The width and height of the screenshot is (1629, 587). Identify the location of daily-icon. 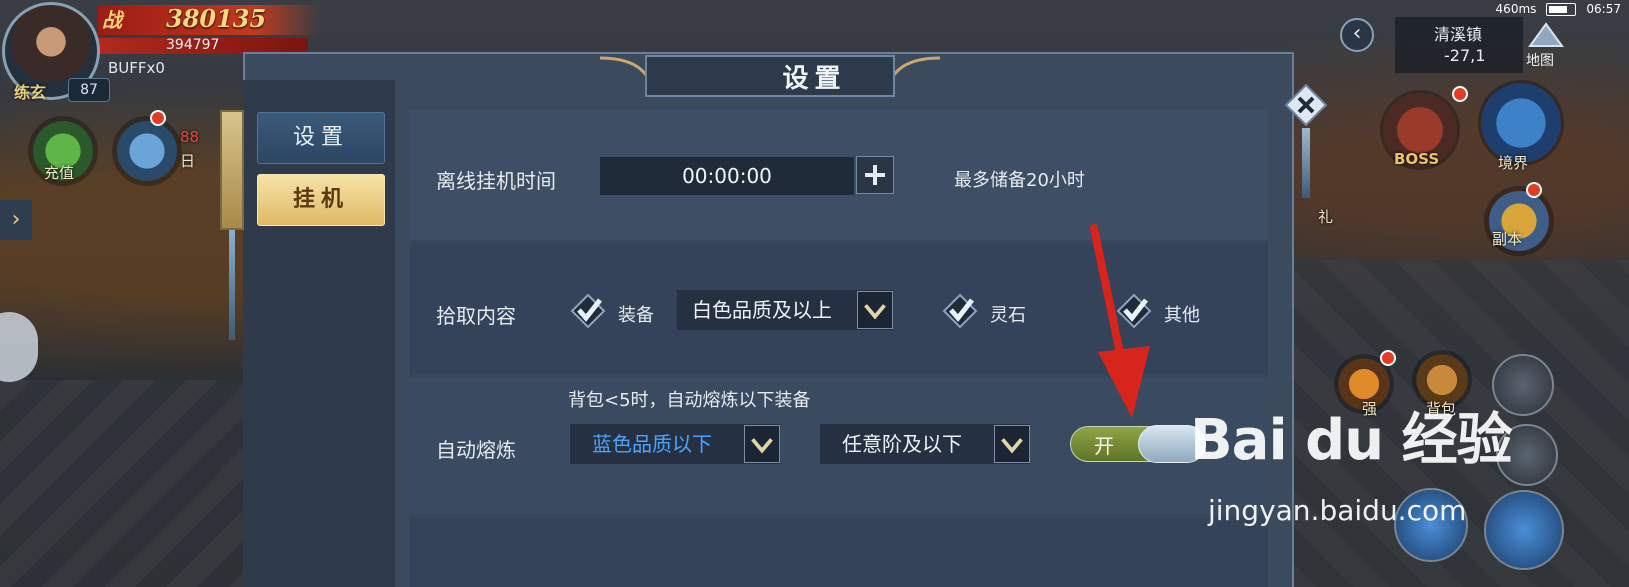
(147, 151).